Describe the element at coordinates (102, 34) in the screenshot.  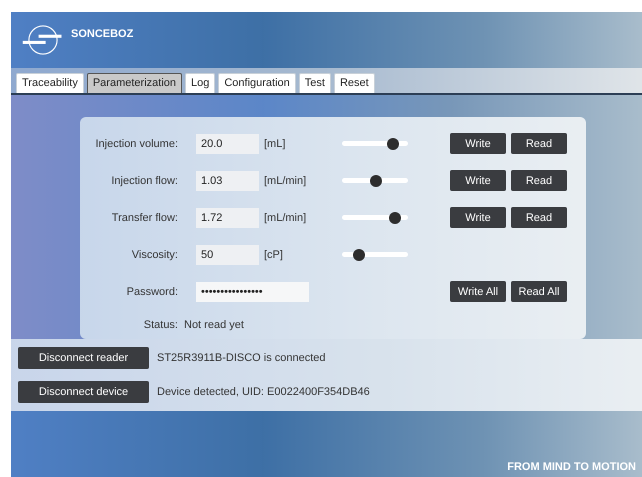
I see `brand-name: SONCEBOZ` at that location.